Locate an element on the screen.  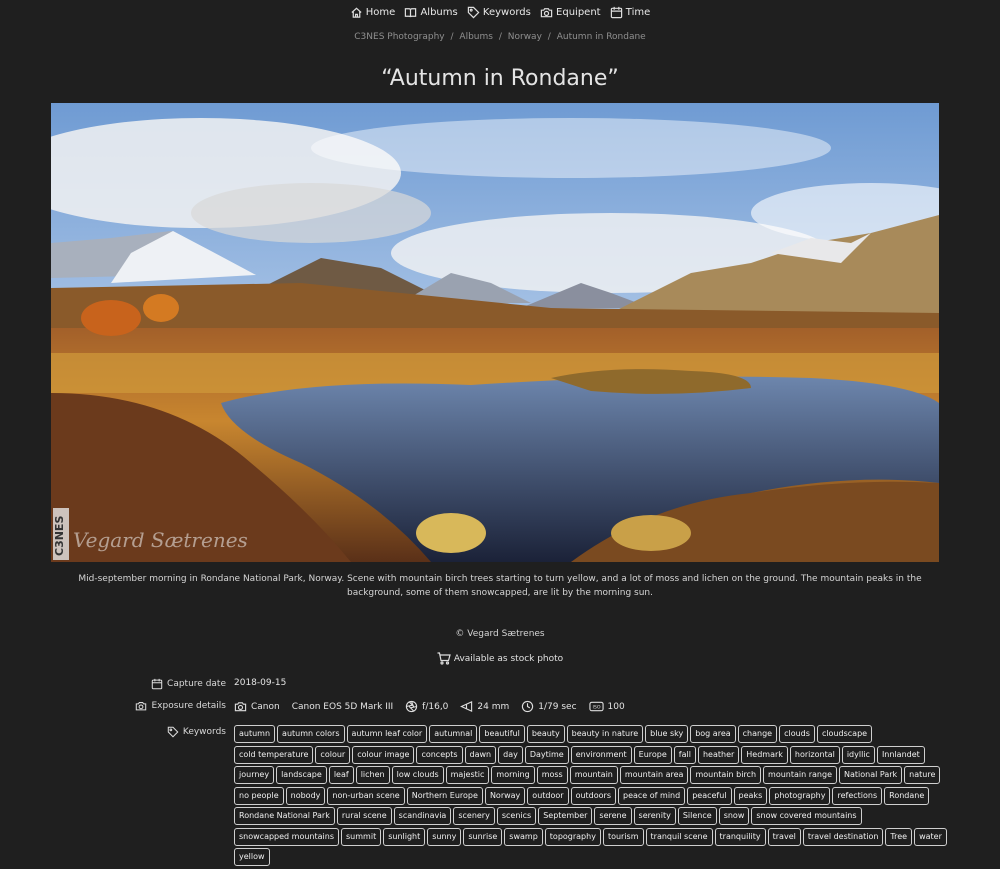
keyword-tag: water is located at coordinates (930, 836).